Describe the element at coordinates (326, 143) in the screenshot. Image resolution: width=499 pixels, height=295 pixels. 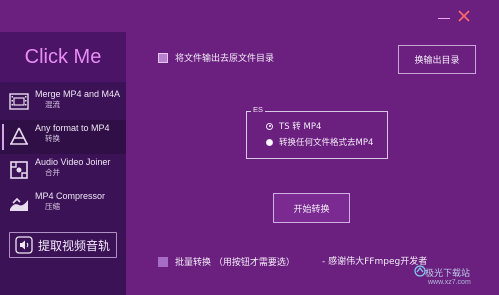
I see `any-to-mp4-label: 转换任何文件格式去MP4` at that location.